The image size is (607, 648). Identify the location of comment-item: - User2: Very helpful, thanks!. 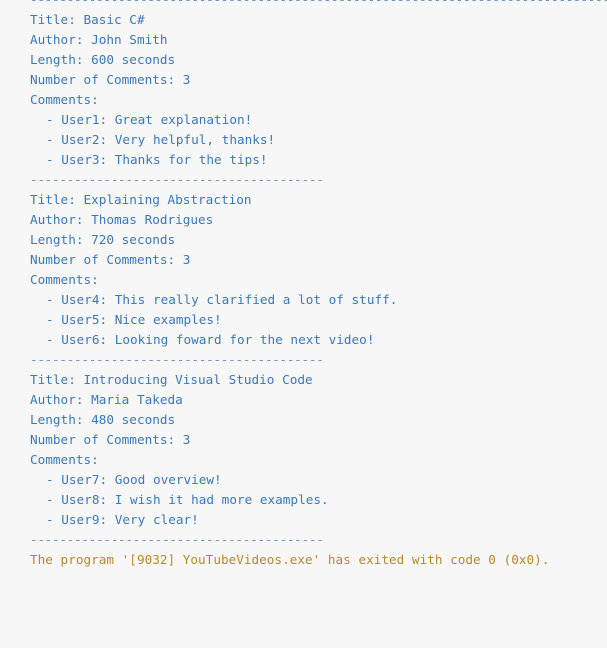
(161, 139).